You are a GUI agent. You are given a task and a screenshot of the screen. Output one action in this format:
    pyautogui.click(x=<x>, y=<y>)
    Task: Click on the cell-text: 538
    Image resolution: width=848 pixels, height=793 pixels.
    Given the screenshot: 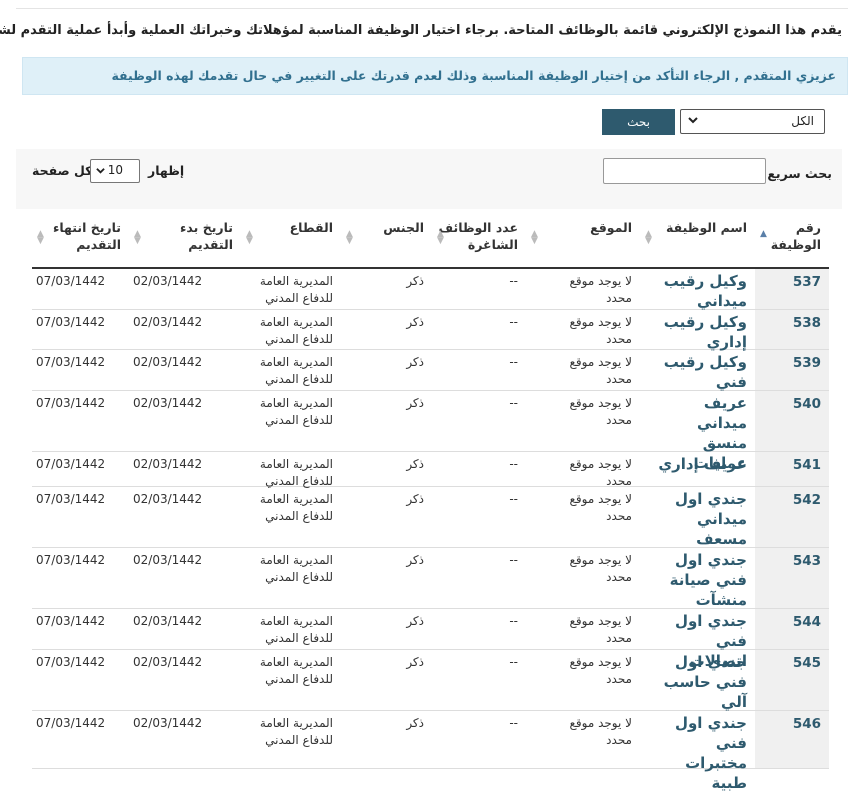 What is the action you would take?
    pyautogui.click(x=806, y=323)
    